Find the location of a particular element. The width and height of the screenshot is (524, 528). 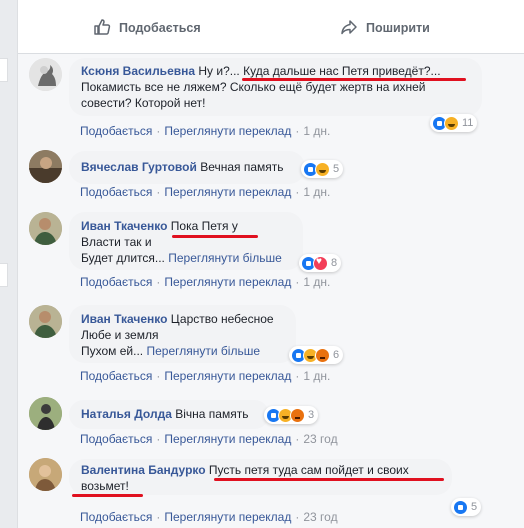

comment-text: Пусть петя туда сам пойдет и своих is located at coordinates (308, 470).